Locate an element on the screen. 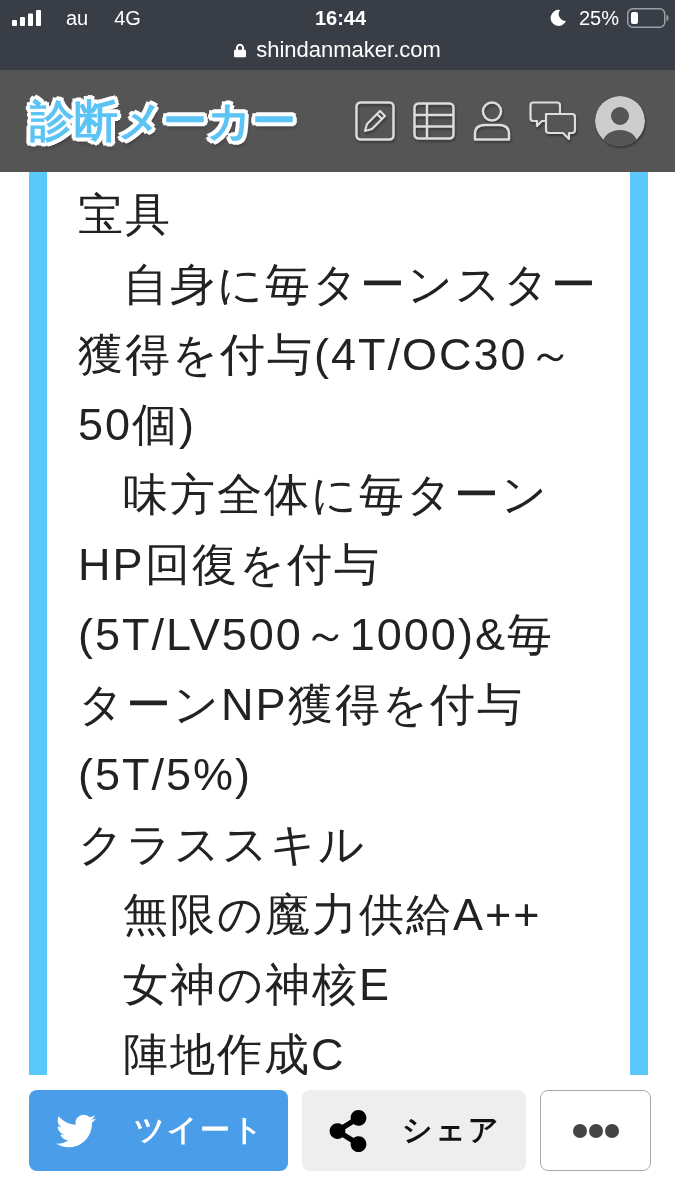 This screenshot has height=1200, width=675. table-icon is located at coordinates (434, 121).